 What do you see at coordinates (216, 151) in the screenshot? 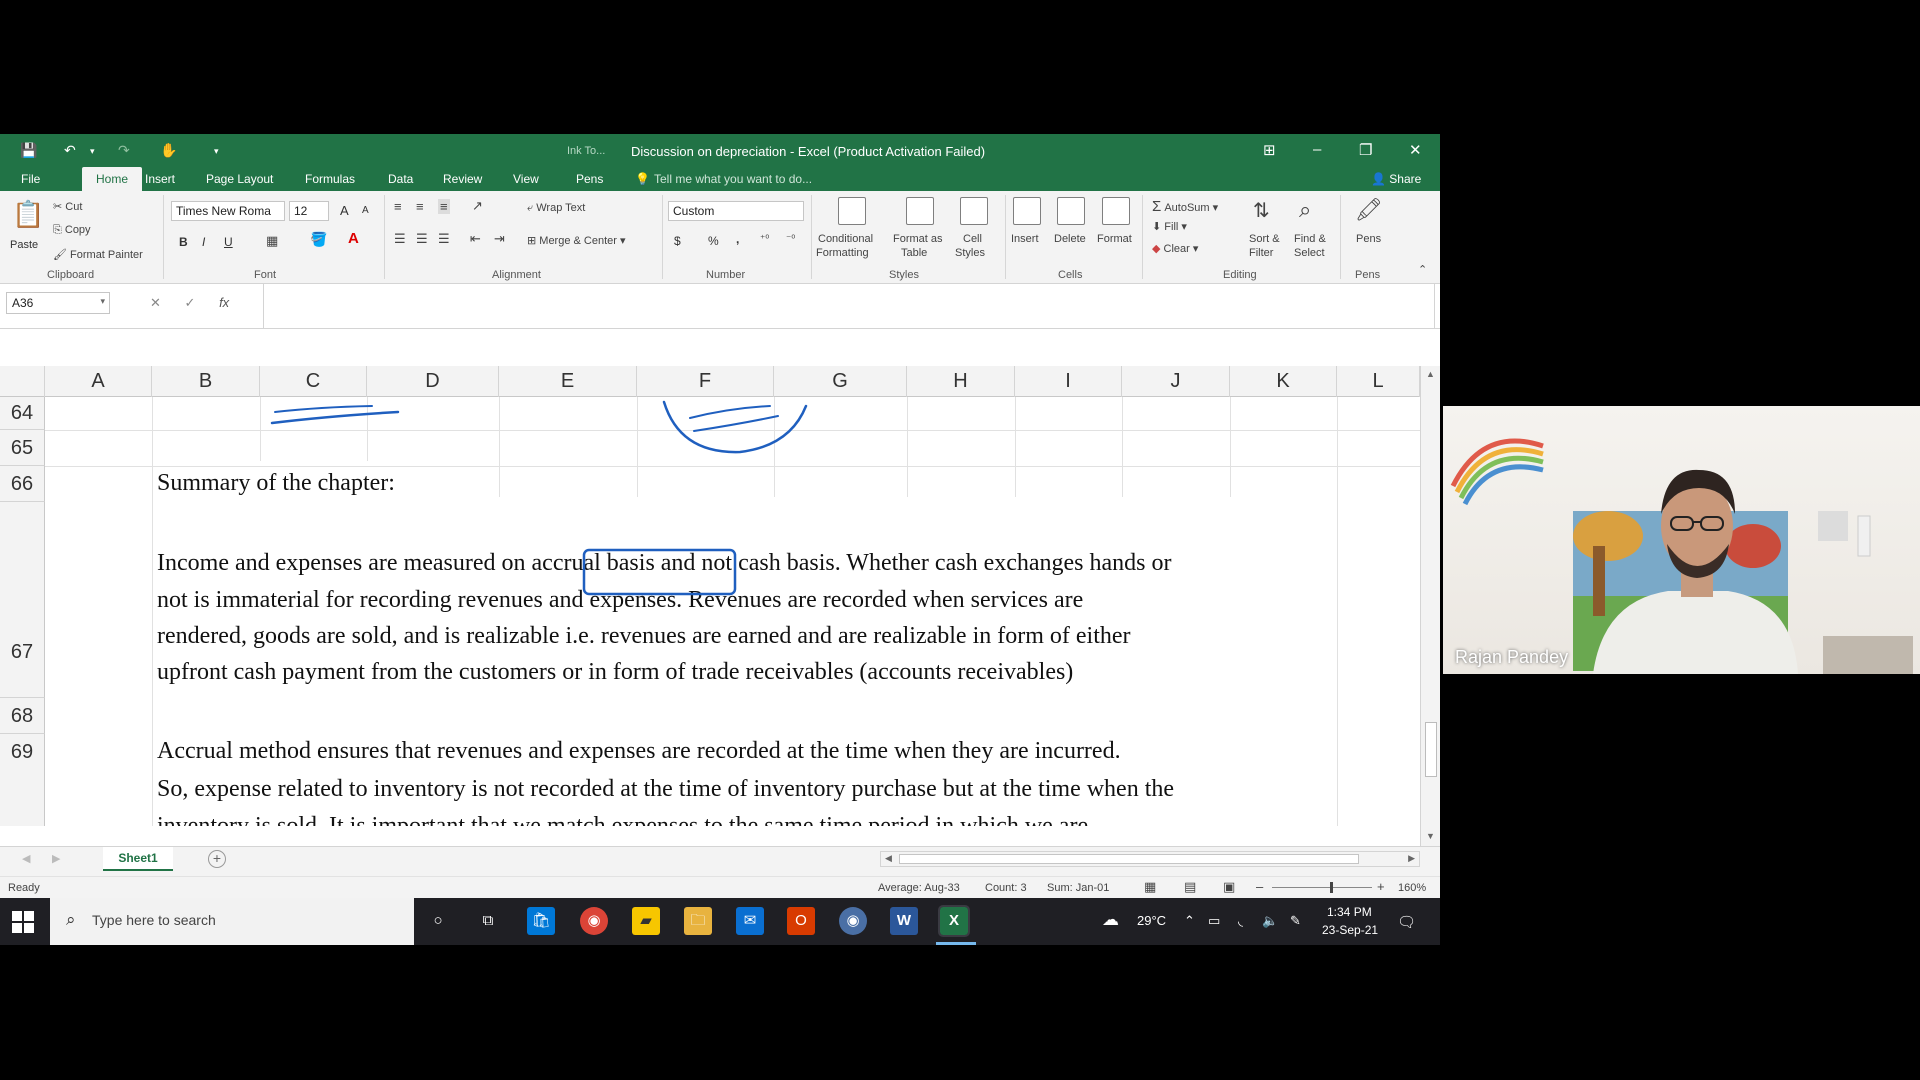
I see `customize-qat-icon: ▾` at bounding box center [216, 151].